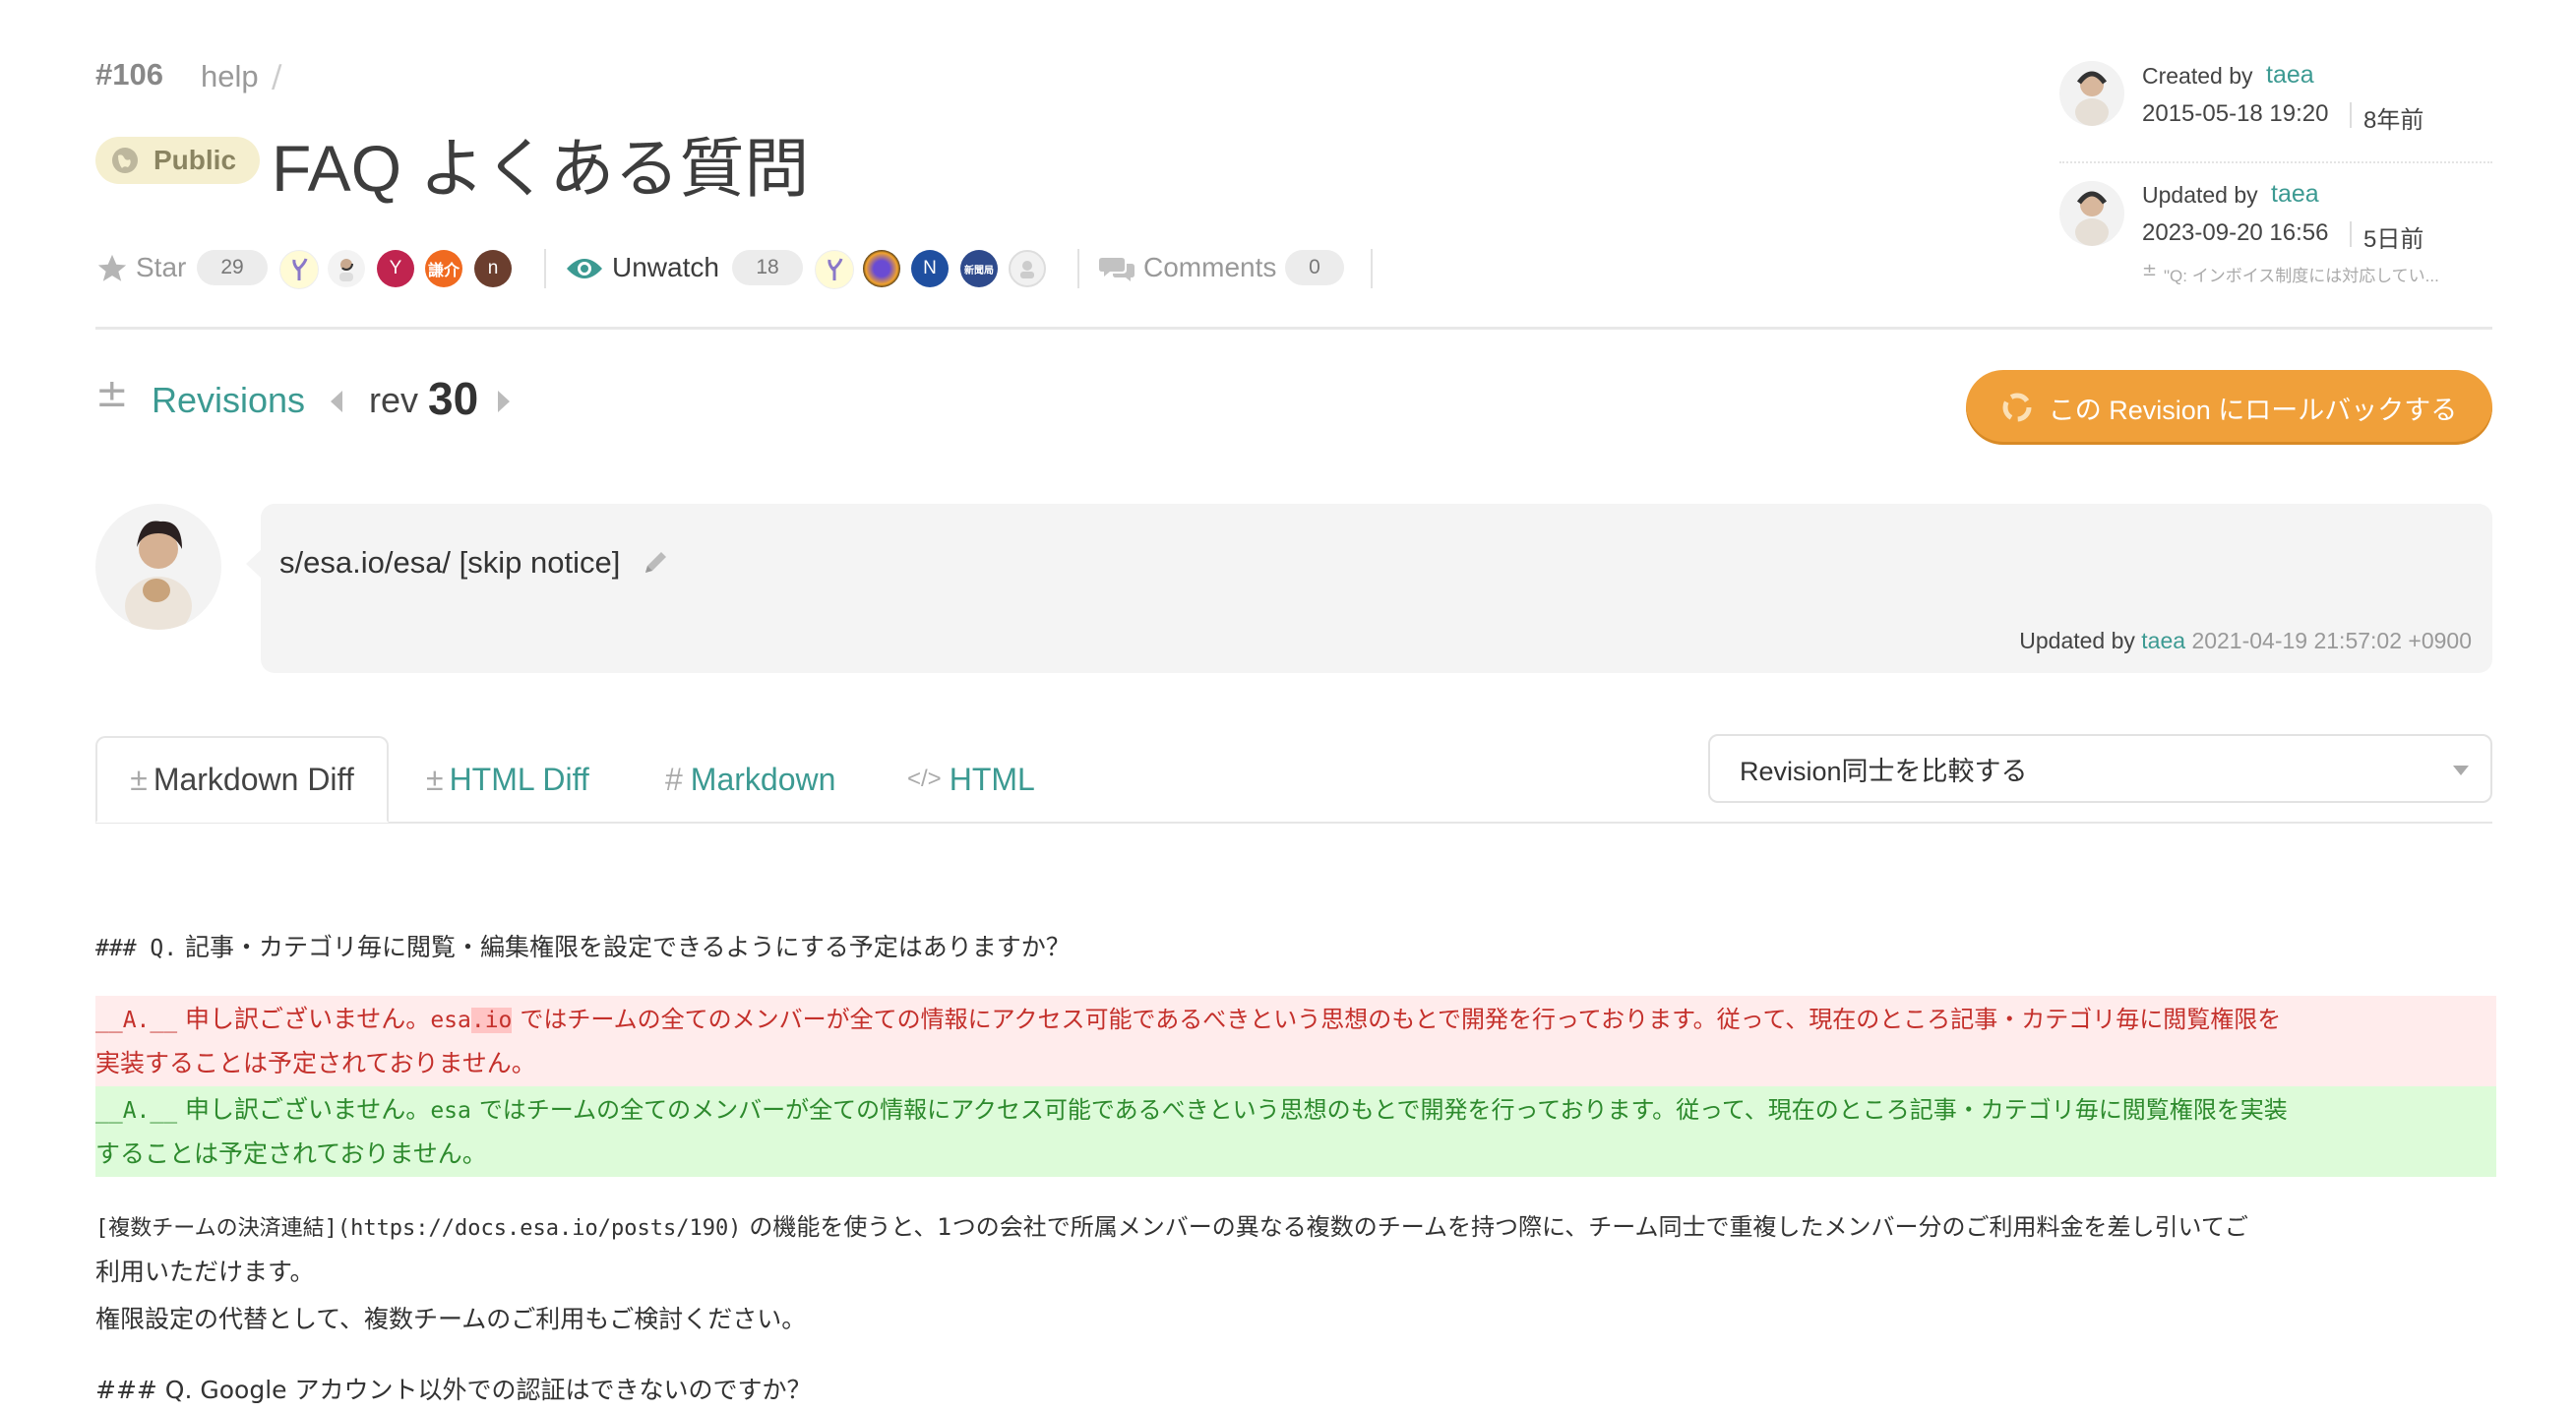 The height and width of the screenshot is (1413, 2576). I want to click on next-revision-icon, so click(504, 401).